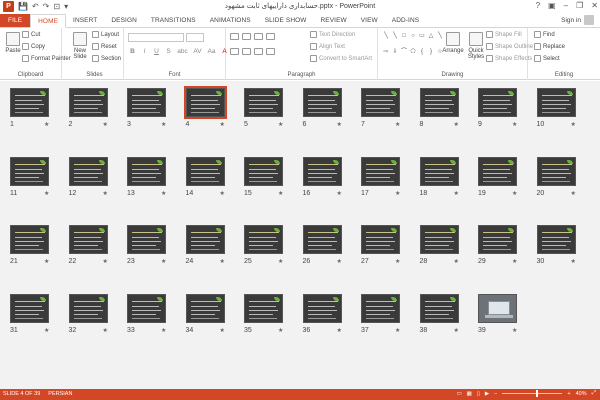 The height and width of the screenshot is (400, 600). What do you see at coordinates (581, 394) in the screenshot?
I see `zoom-level: 40%` at bounding box center [581, 394].